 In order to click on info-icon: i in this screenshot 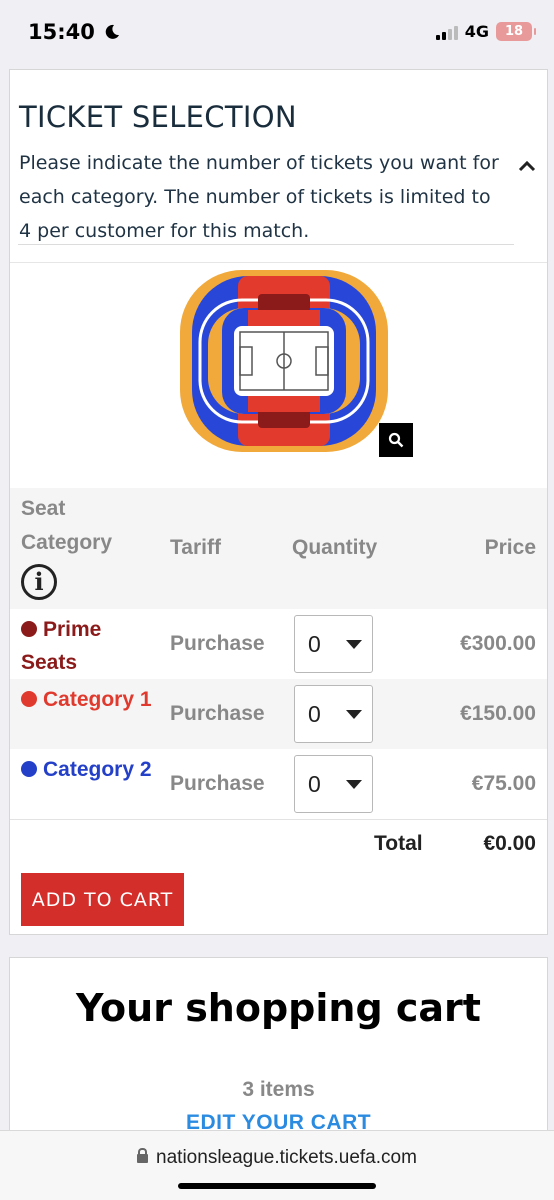, I will do `click(39, 582)`.